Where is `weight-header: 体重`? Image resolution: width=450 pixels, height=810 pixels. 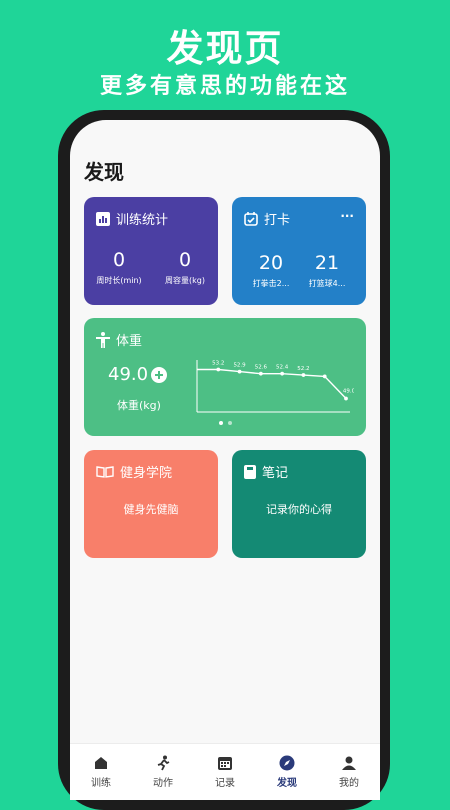 weight-header: 体重 is located at coordinates (119, 339).